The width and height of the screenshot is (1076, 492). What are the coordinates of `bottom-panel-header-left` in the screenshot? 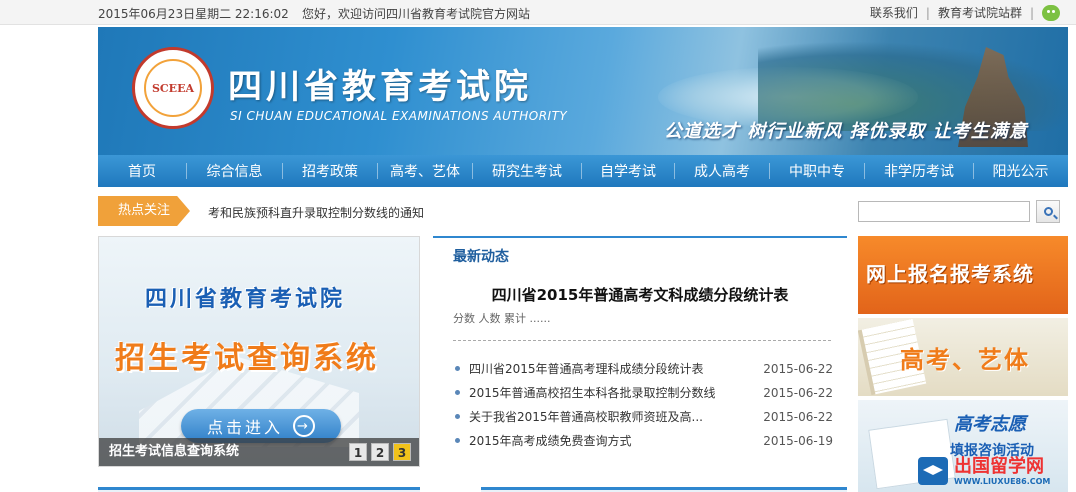 It's located at (259, 489).